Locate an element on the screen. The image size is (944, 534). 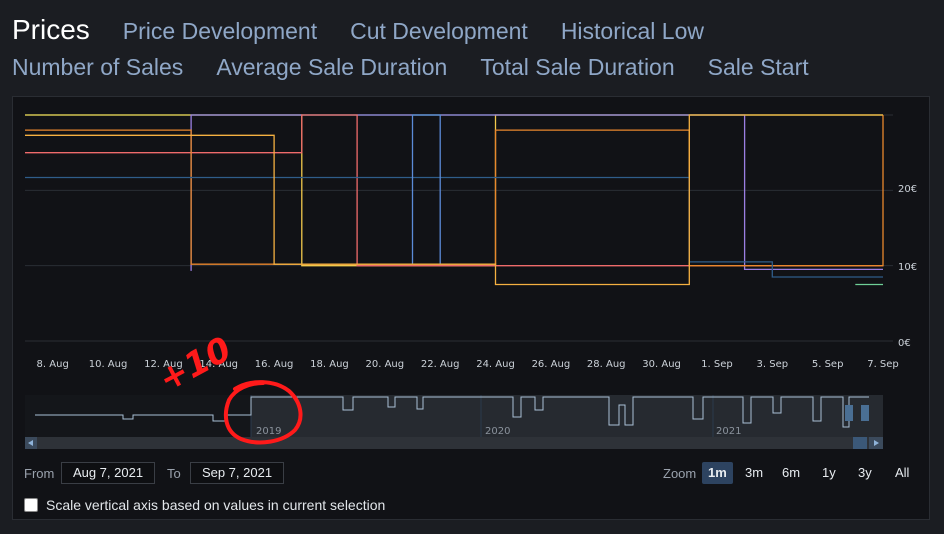
zoom-3y-button: 3y is located at coordinates (865, 473).